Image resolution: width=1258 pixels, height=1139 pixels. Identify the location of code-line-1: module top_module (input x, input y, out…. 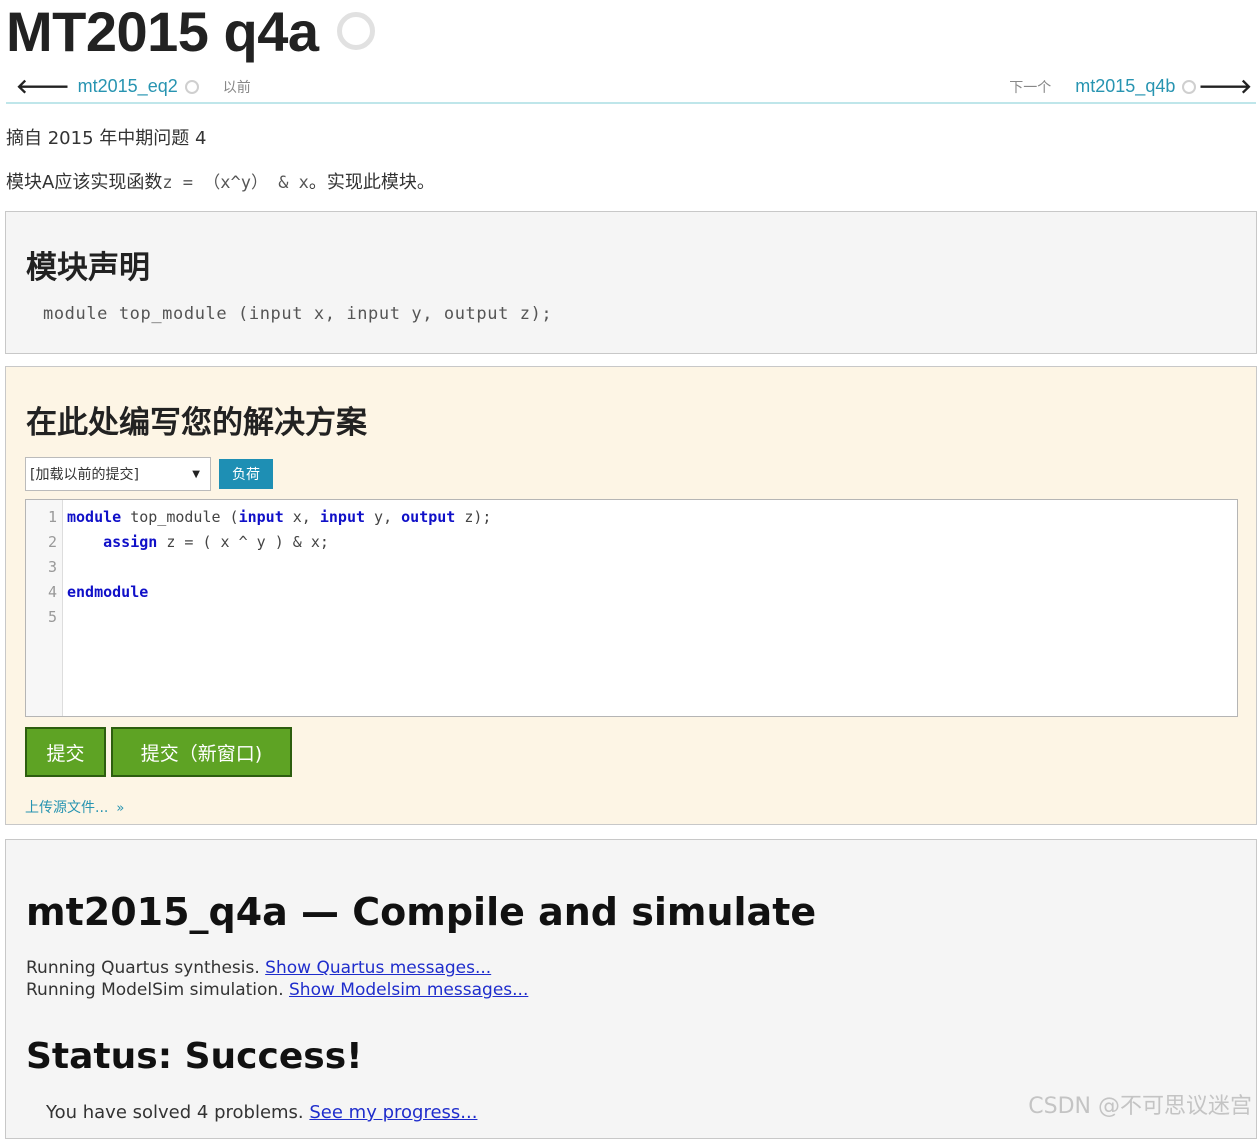
(279, 517).